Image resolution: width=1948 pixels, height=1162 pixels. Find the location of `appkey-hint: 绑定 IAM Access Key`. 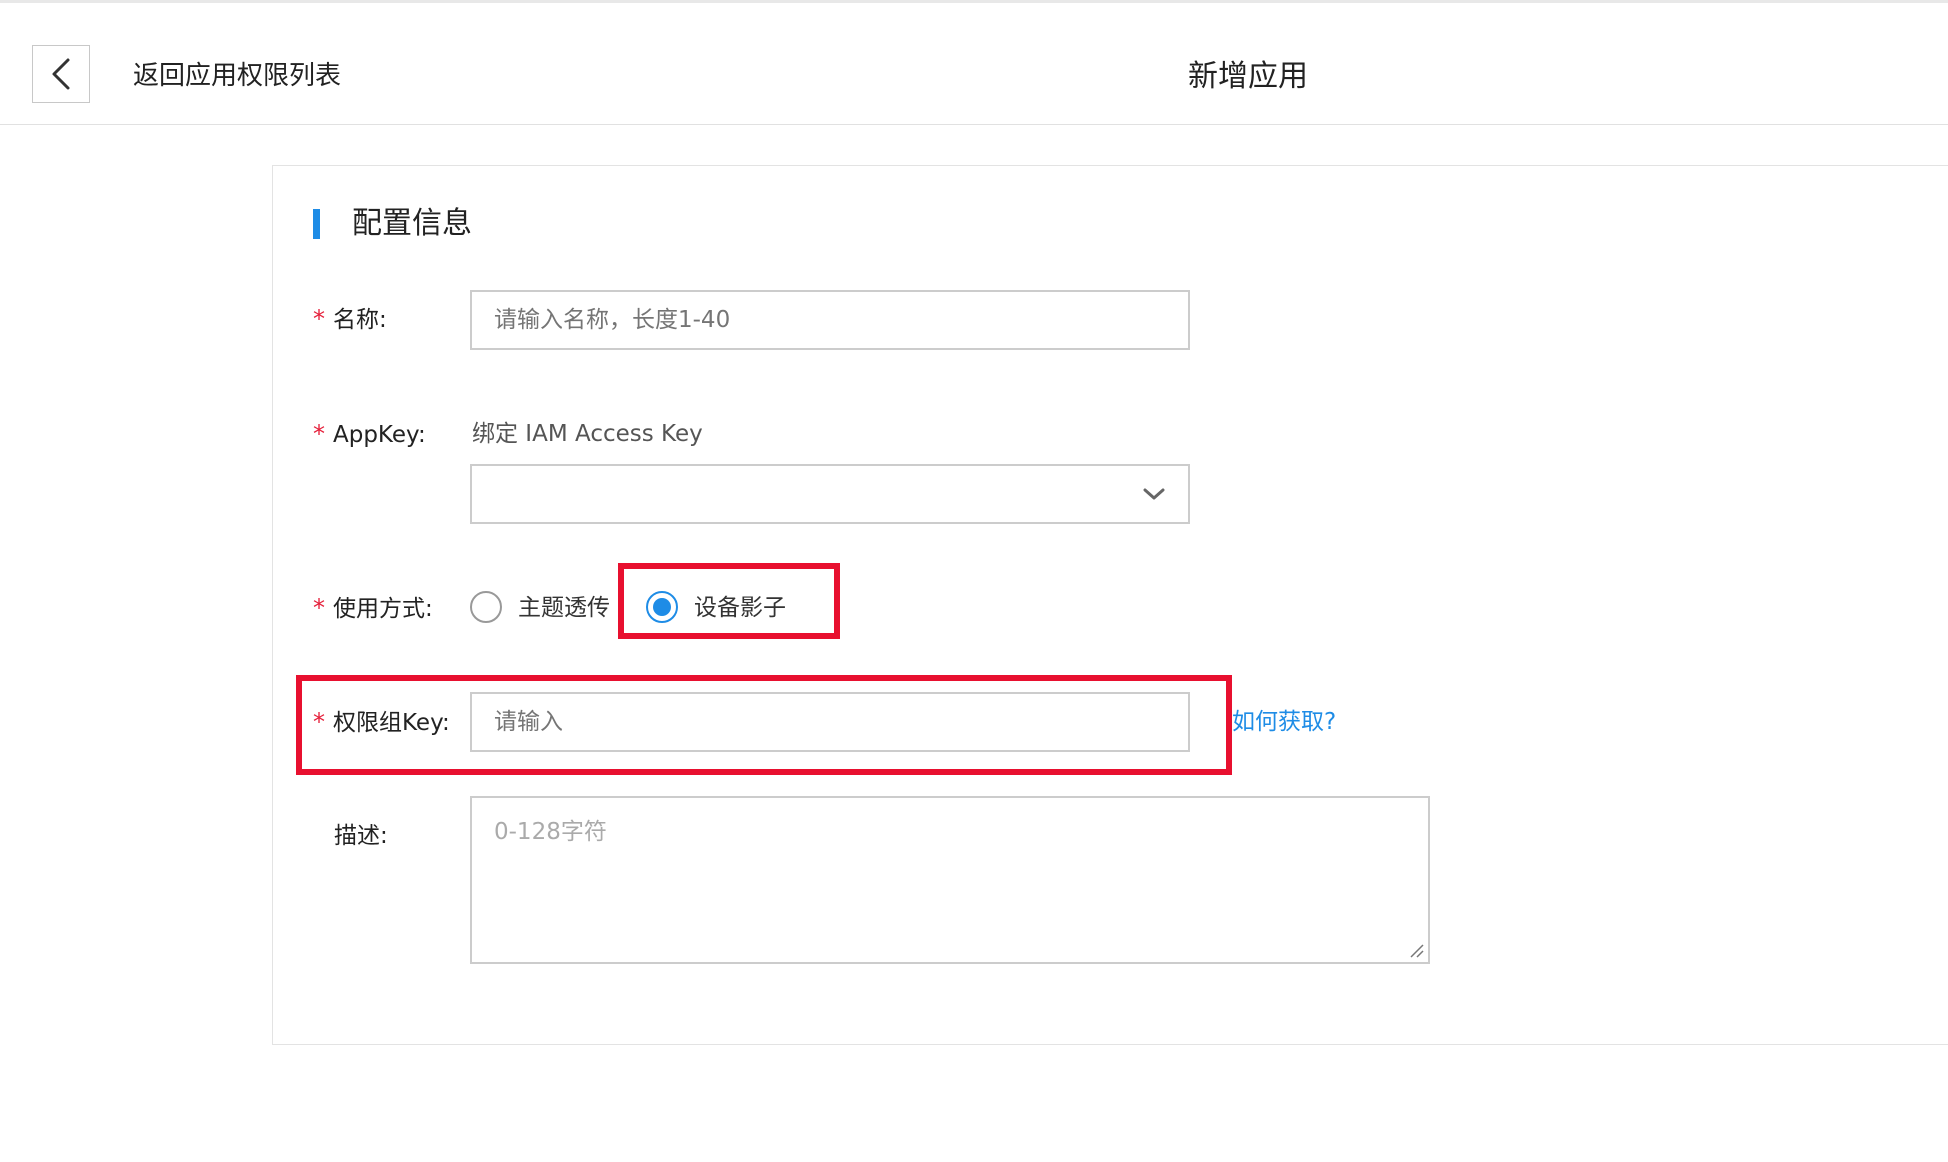

appkey-hint: 绑定 IAM Access Key is located at coordinates (587, 434).